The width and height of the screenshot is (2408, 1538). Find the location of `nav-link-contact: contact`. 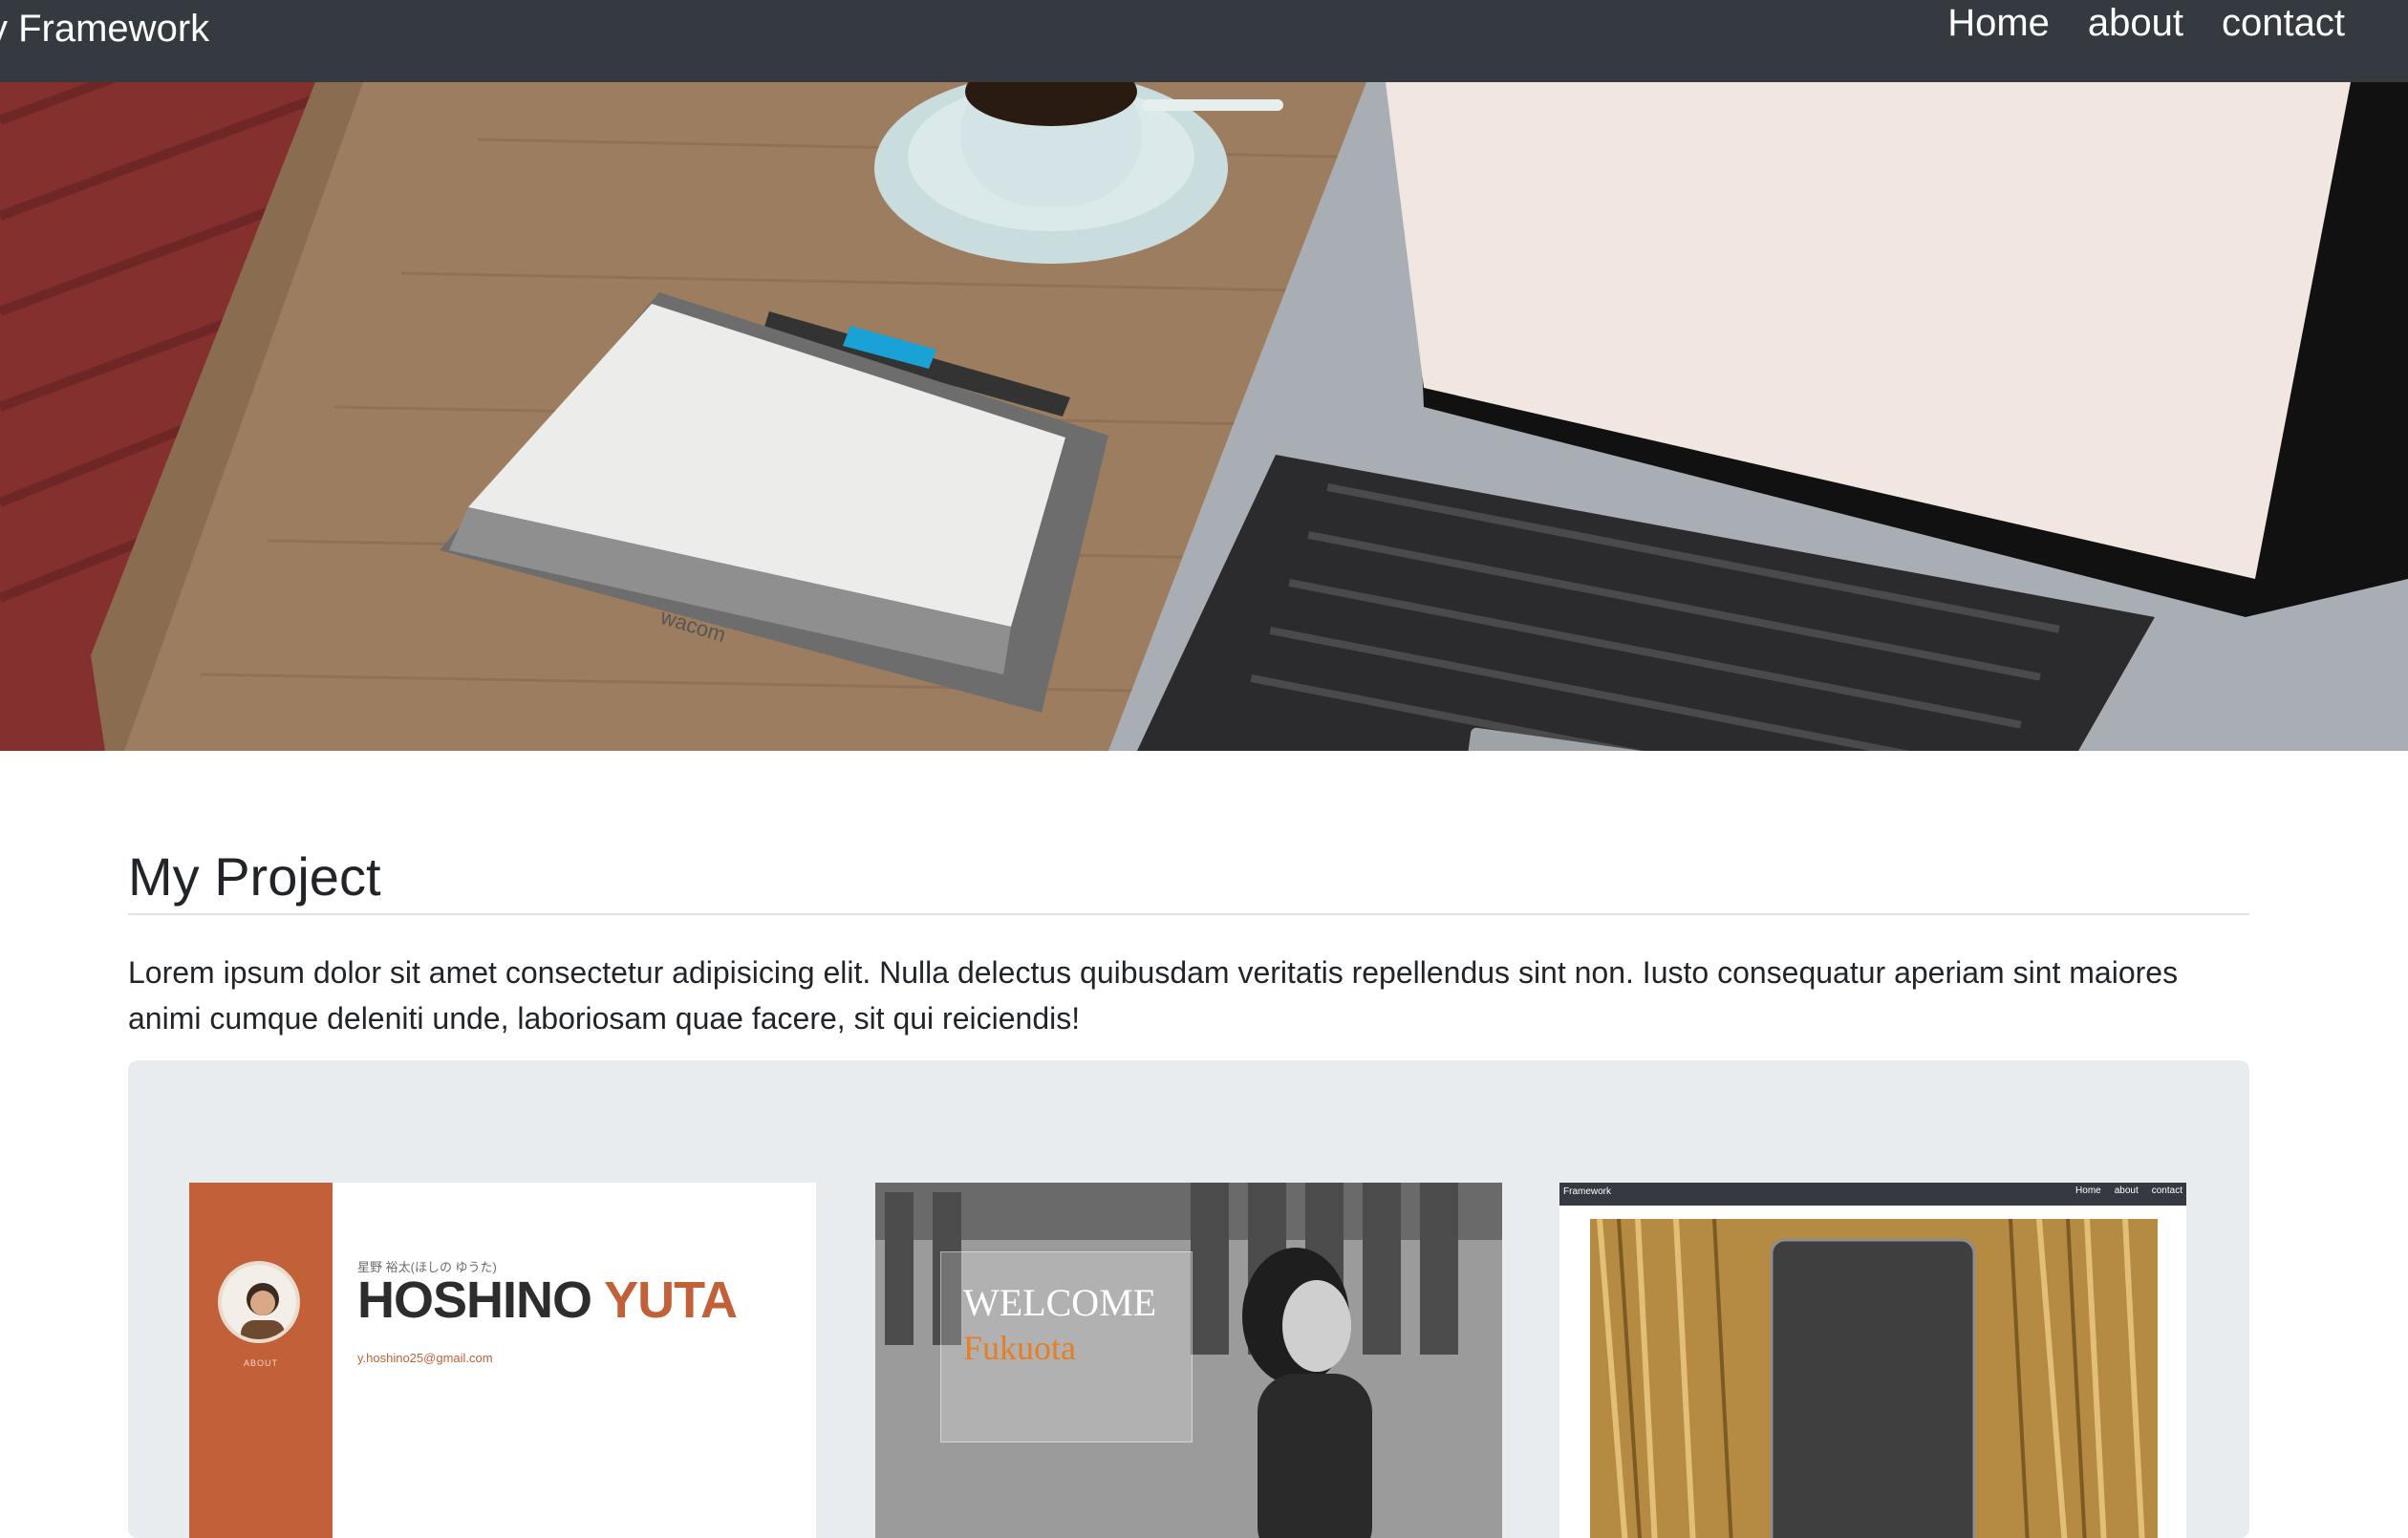

nav-link-contact: contact is located at coordinates (2284, 23).